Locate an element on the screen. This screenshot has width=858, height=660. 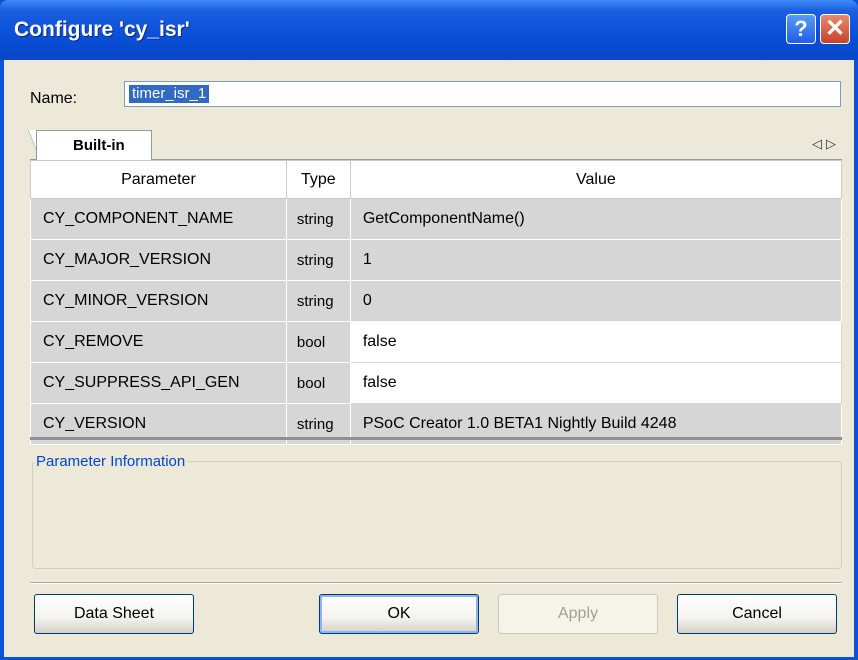
table-row: CY_MINOR_VERSION string 0 is located at coordinates (436, 301).